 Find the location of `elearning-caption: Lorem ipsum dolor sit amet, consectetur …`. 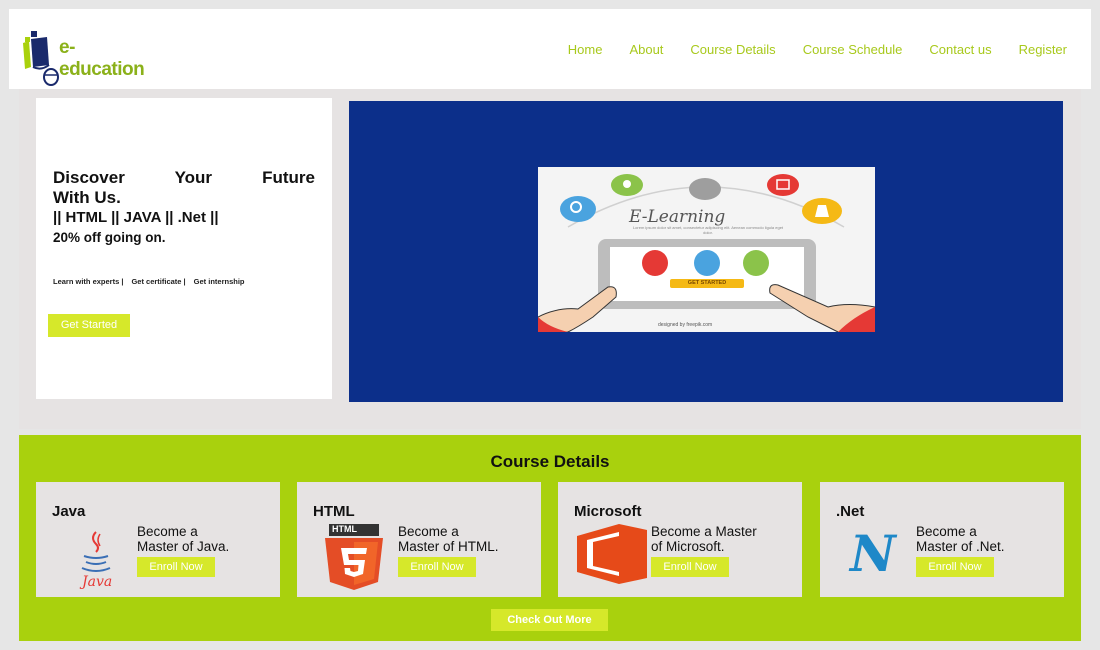

elearning-caption: Lorem ipsum dolor sit amet, consectetur … is located at coordinates (708, 230).